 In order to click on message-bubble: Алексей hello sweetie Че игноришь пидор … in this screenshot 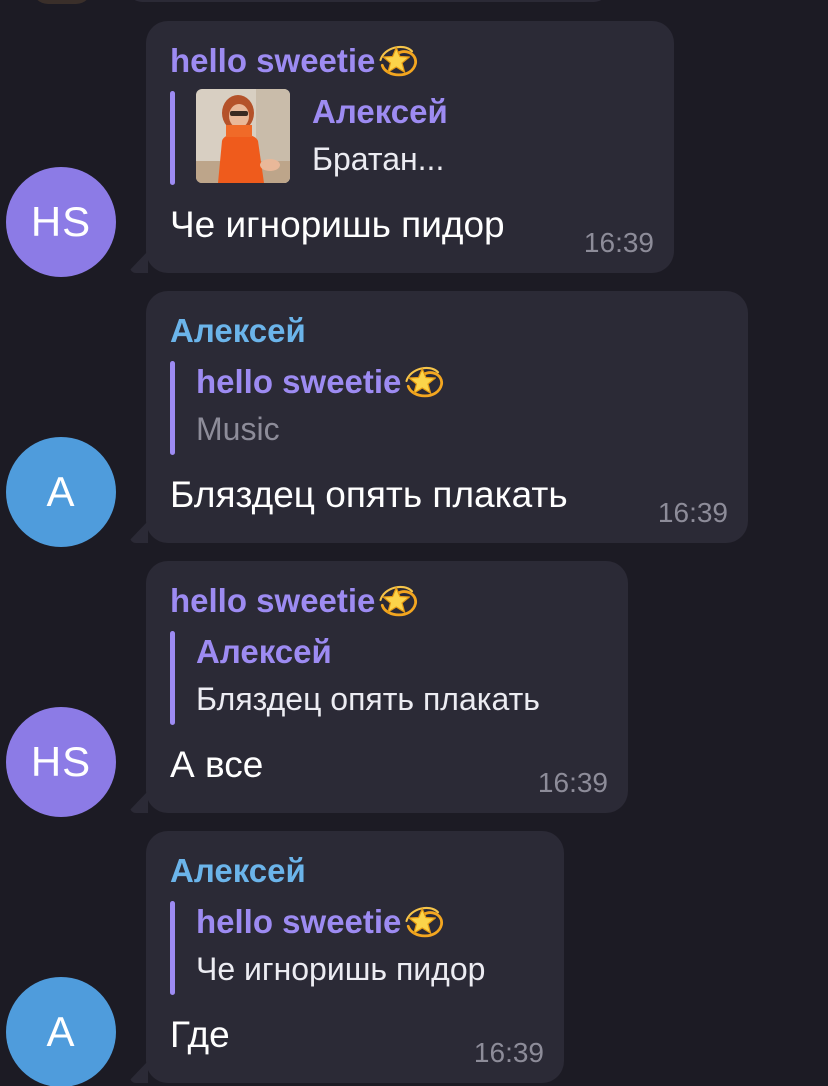, I will do `click(355, 957)`.